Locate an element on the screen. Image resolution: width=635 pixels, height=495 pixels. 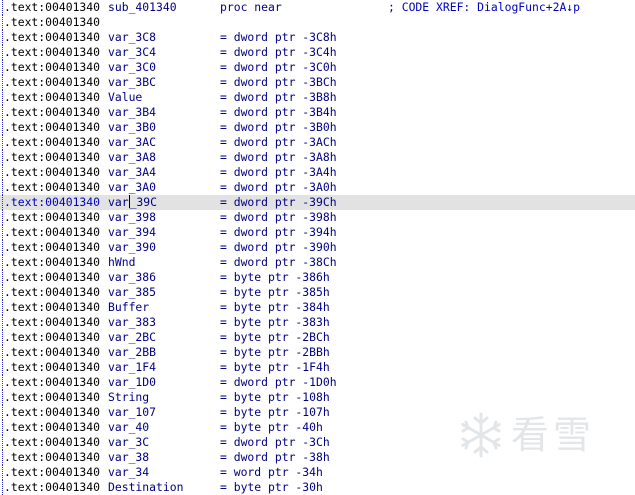
symbol-name: Value is located at coordinates (125, 97).